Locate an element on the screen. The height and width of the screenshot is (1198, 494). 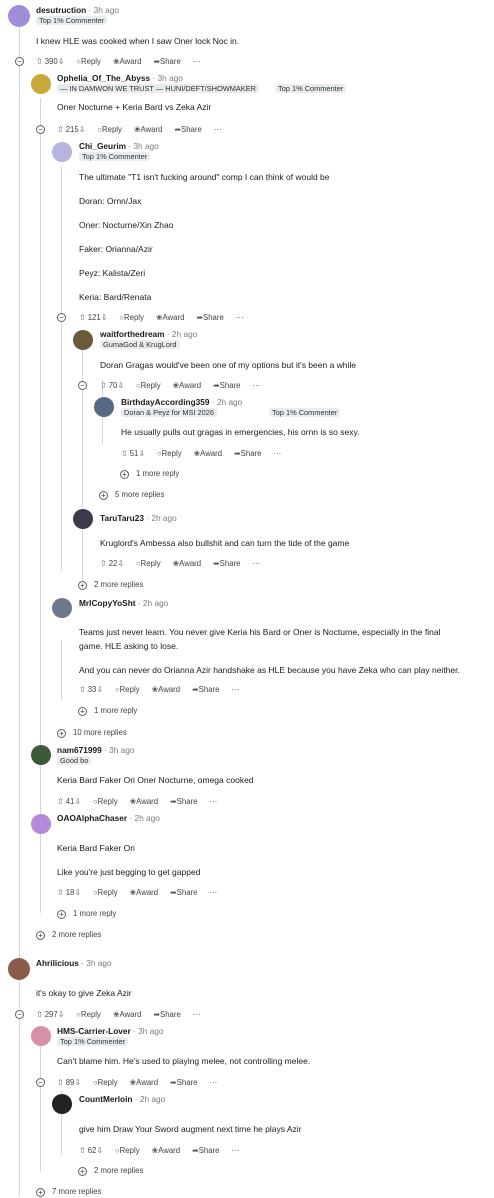
username: nam671999 is located at coordinates (79, 750).